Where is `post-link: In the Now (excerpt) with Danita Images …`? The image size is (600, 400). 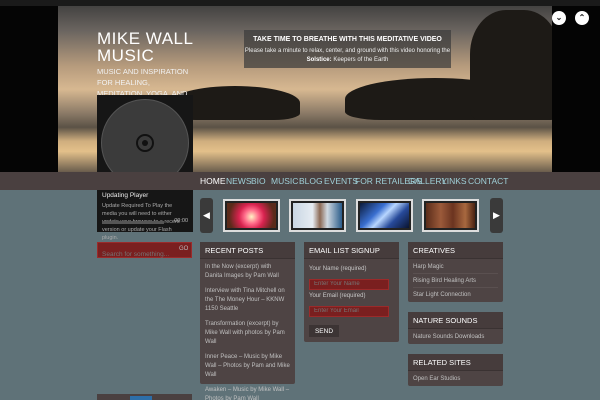 post-link: In the Now (excerpt) with Danita Images … is located at coordinates (247, 272).